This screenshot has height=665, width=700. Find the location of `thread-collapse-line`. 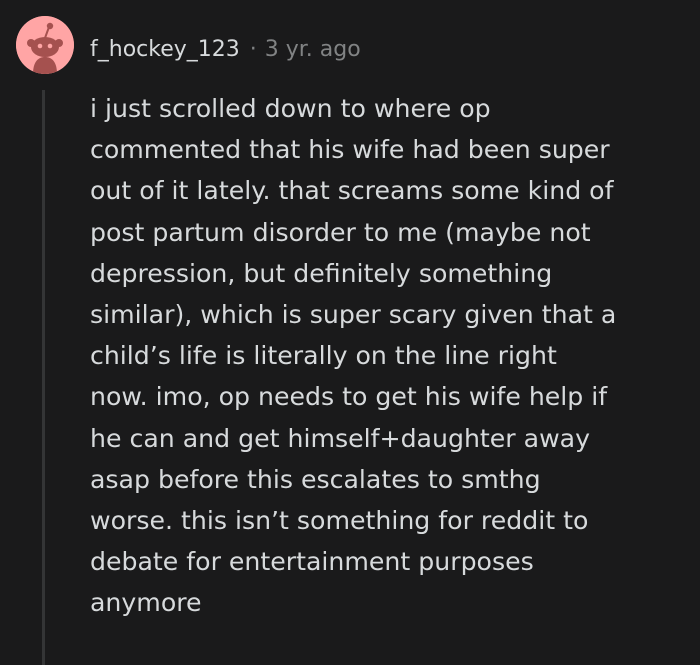

thread-collapse-line is located at coordinates (43, 377).